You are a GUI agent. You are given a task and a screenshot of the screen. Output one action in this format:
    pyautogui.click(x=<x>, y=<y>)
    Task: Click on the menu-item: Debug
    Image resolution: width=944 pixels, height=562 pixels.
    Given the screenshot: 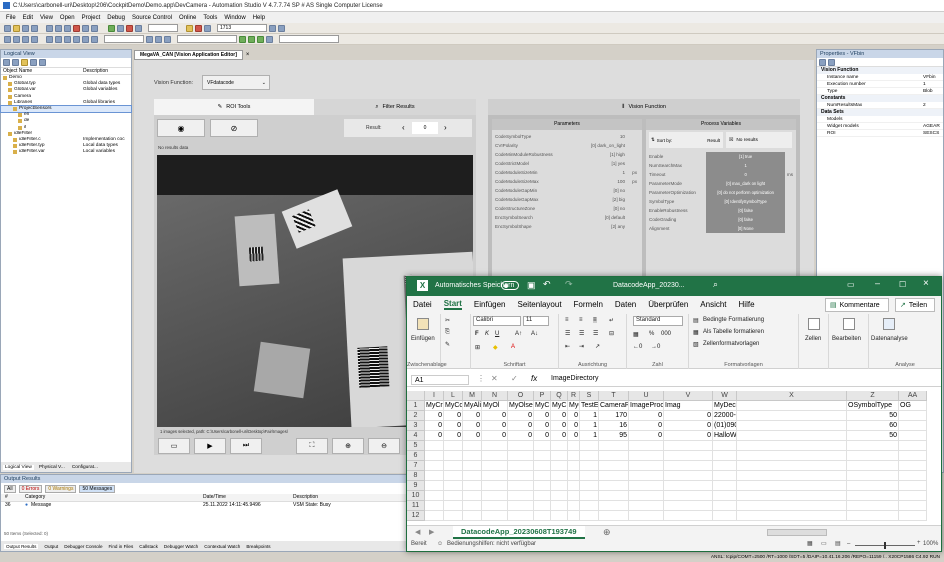 What is the action you would take?
    pyautogui.click(x=116, y=18)
    